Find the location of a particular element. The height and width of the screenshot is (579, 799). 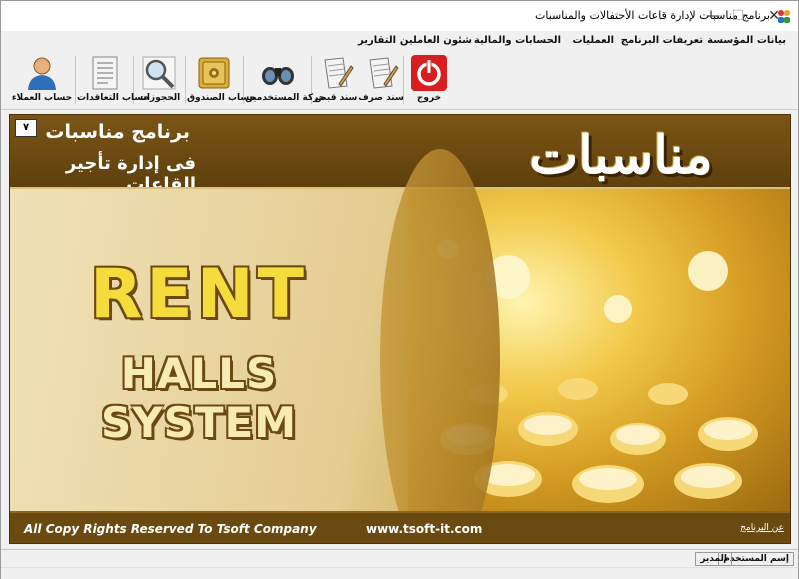

power-icon is located at coordinates (429, 73).